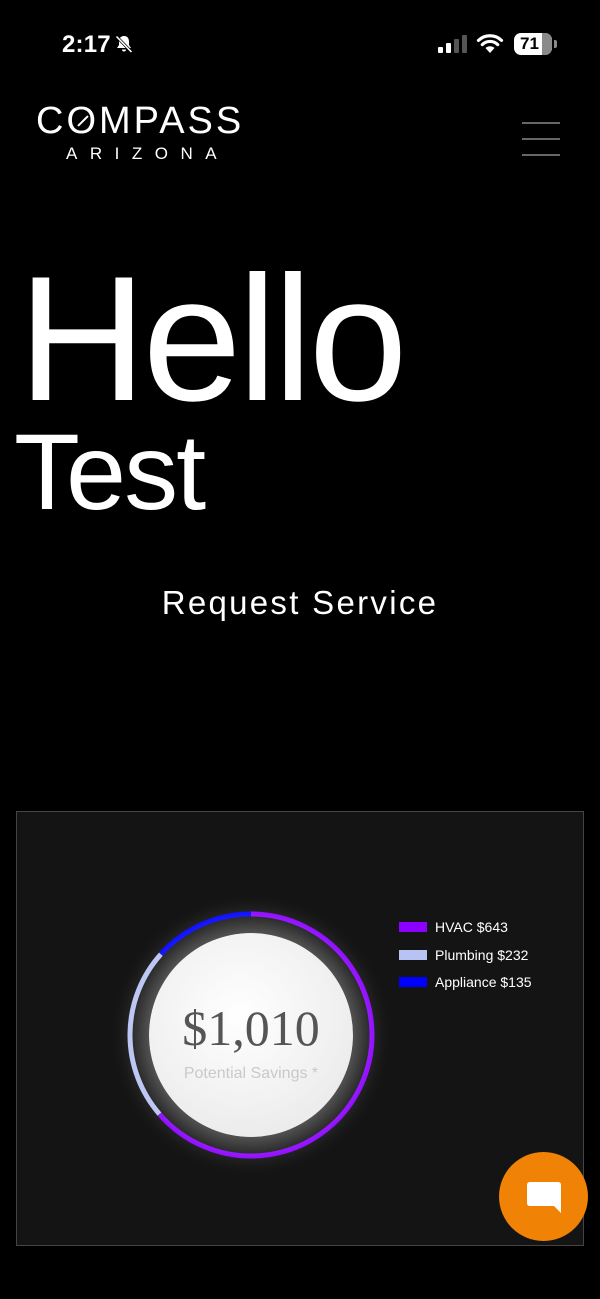  I want to click on legend-item-plumbing: Plumbing $232, so click(465, 955).